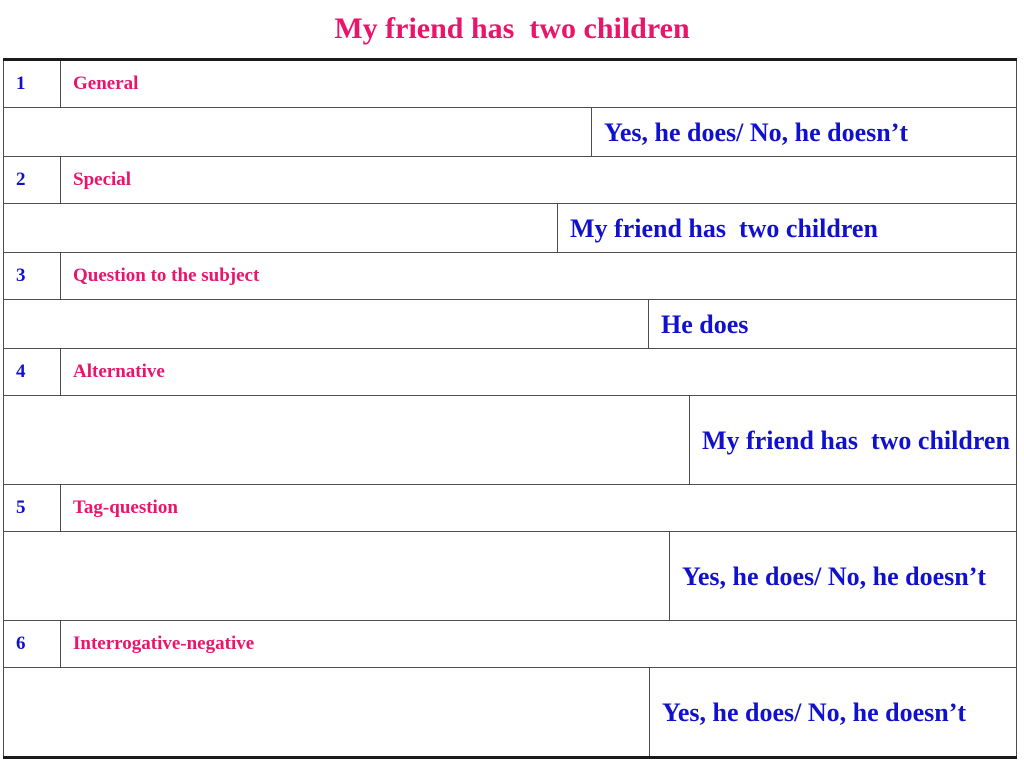  I want to click on table-row: 4 Alternative, so click(510, 372).